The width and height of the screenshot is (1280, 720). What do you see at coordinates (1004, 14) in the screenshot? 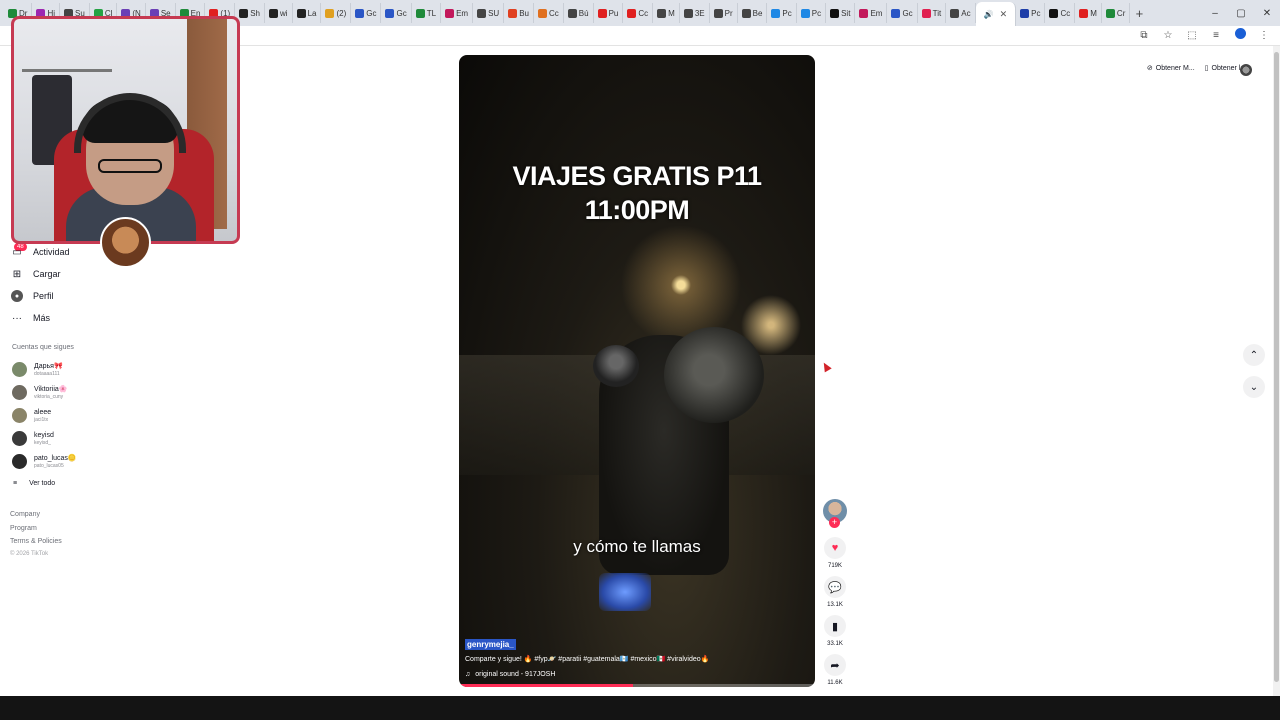
I see `close-tab-icon: ✕` at bounding box center [1004, 14].